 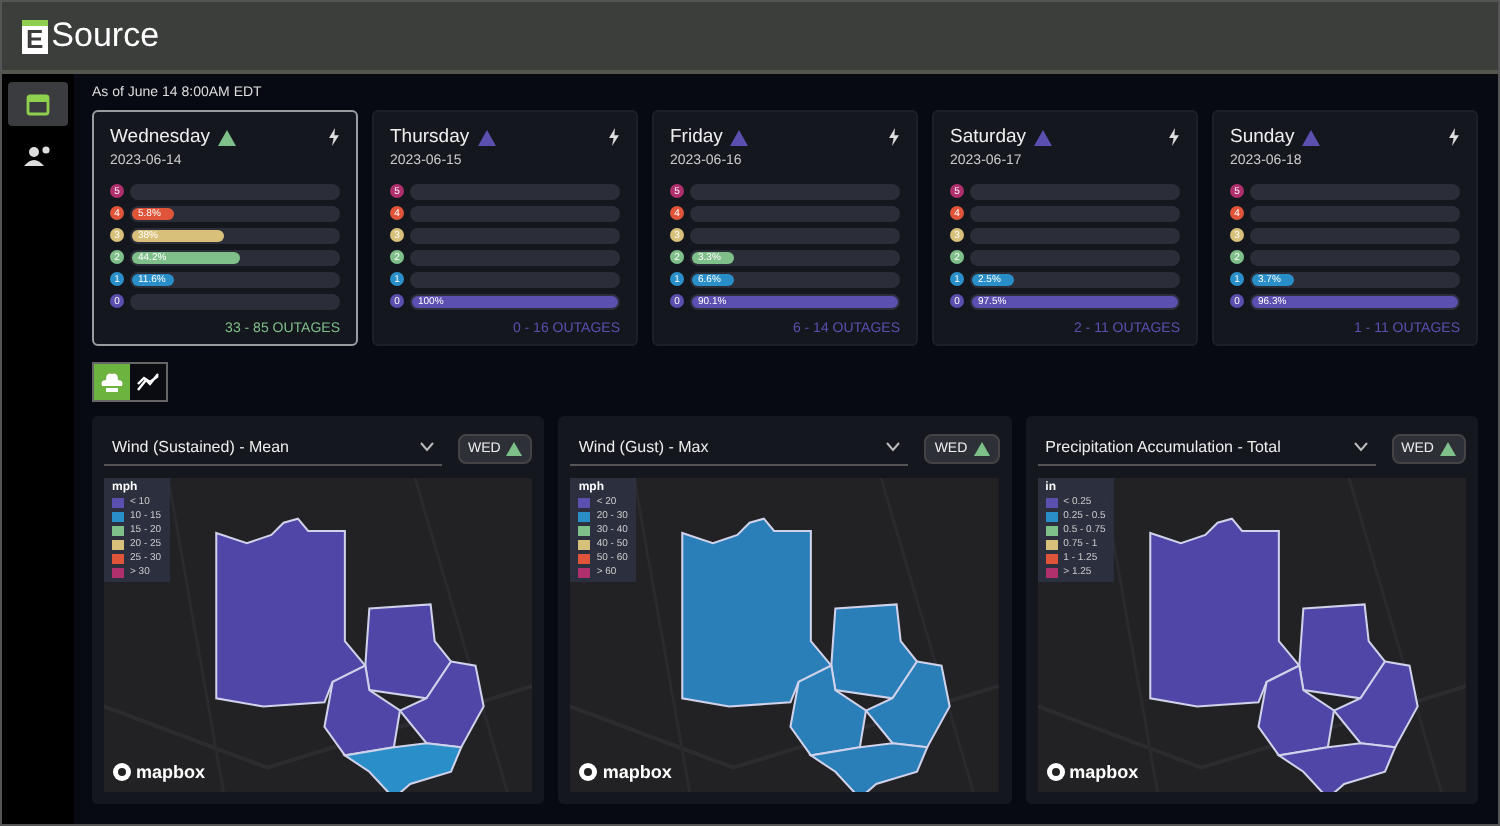 What do you see at coordinates (105, 36) in the screenshot?
I see `brand-name: Source` at bounding box center [105, 36].